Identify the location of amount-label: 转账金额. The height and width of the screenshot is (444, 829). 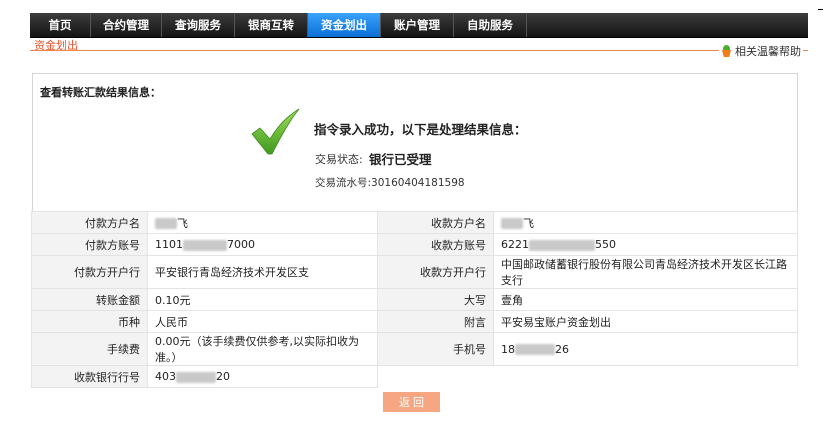
(89, 299).